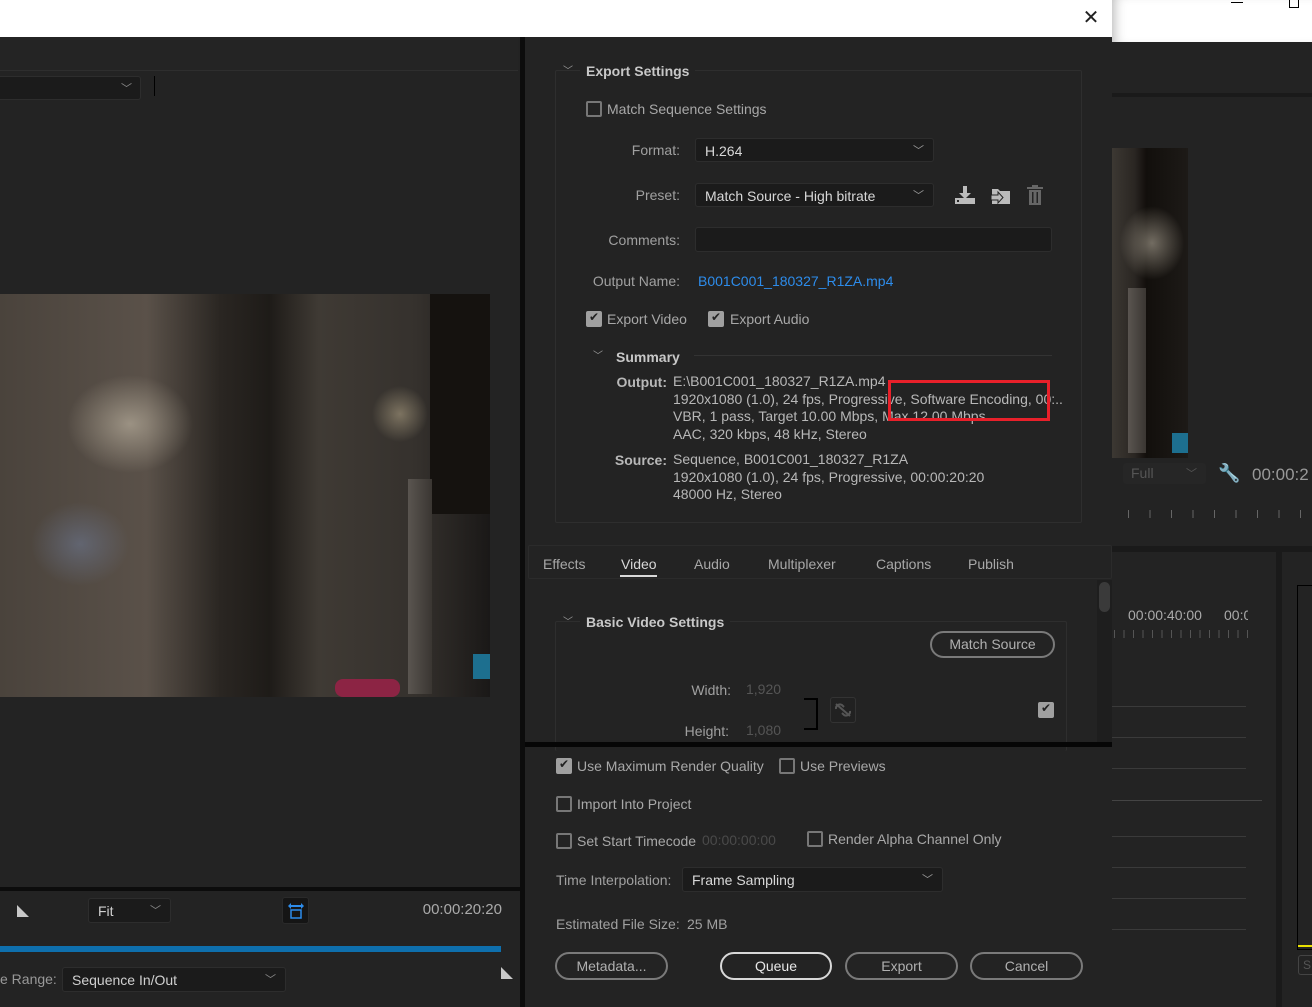 The width and height of the screenshot is (1312, 1007). Describe the element at coordinates (28, 979) in the screenshot. I see `source-range-label: e Range:` at that location.